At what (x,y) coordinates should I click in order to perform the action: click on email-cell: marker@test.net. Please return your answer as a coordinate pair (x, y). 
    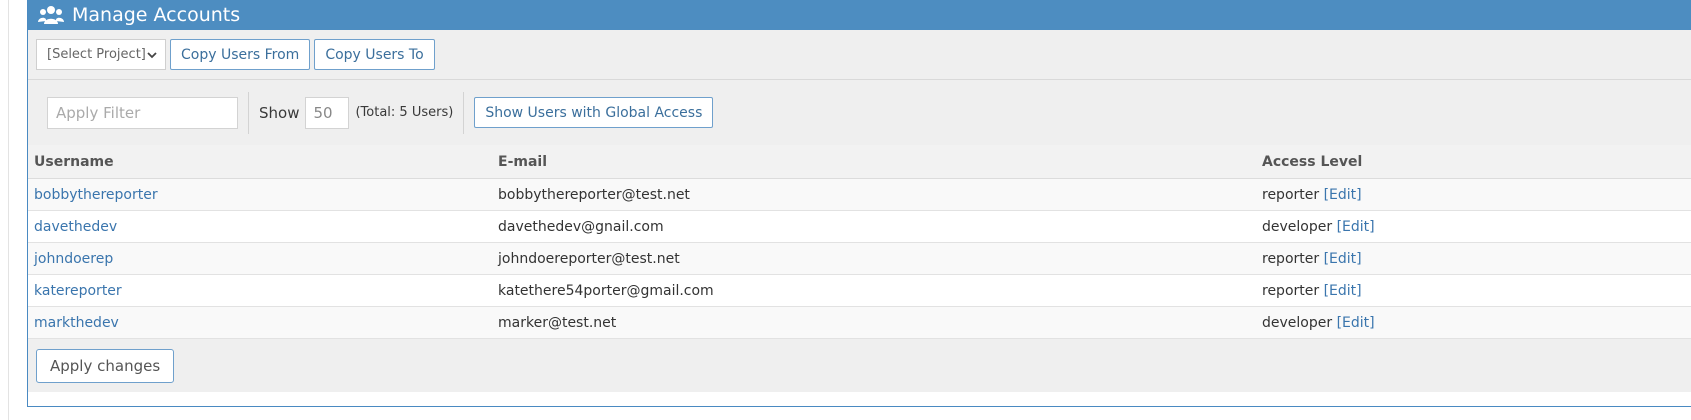
    Looking at the image, I should click on (874, 322).